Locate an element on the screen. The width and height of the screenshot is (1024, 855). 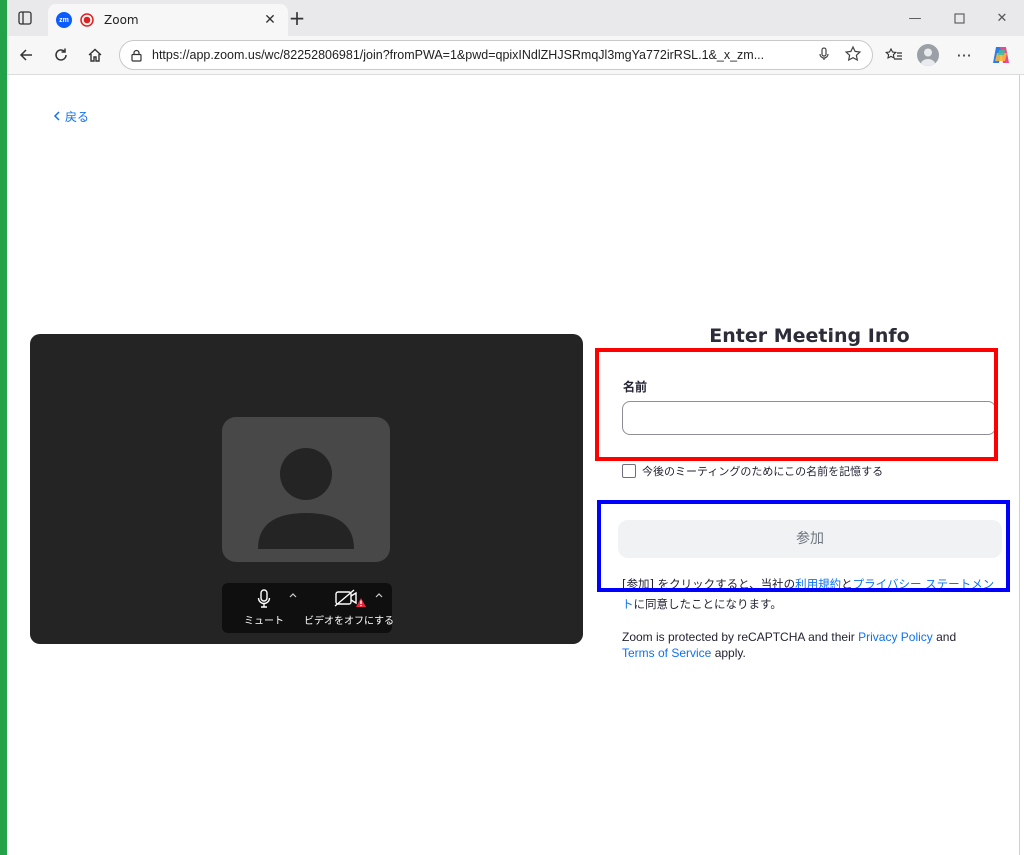
site-info-icon is located at coordinates (136, 55).